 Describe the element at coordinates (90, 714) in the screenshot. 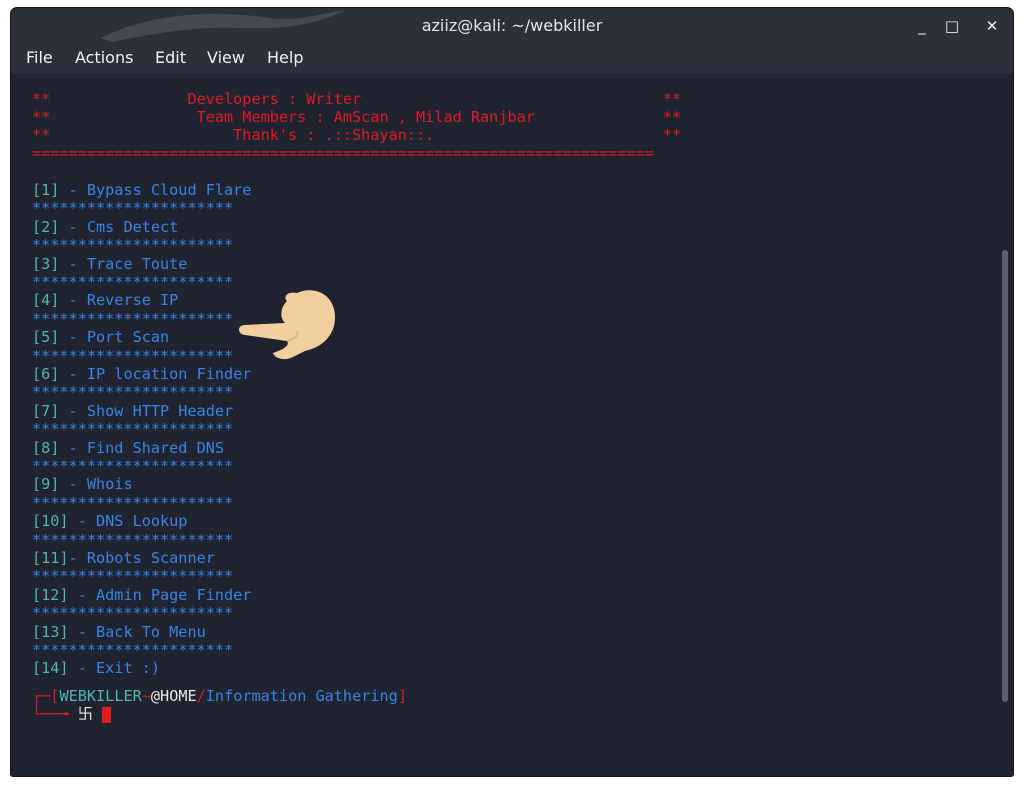

I see `prompt-symbol: 卐` at that location.